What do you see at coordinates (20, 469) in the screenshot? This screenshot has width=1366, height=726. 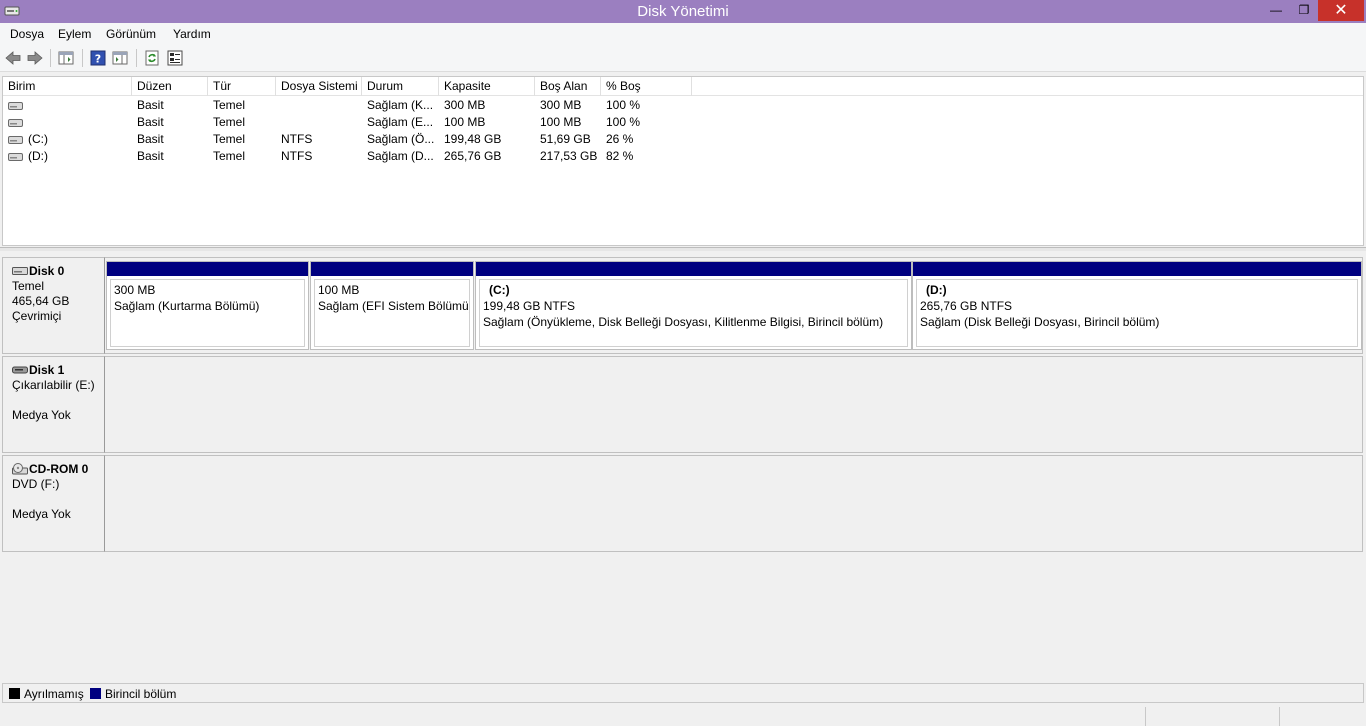 I see `cdrom-icon` at bounding box center [20, 469].